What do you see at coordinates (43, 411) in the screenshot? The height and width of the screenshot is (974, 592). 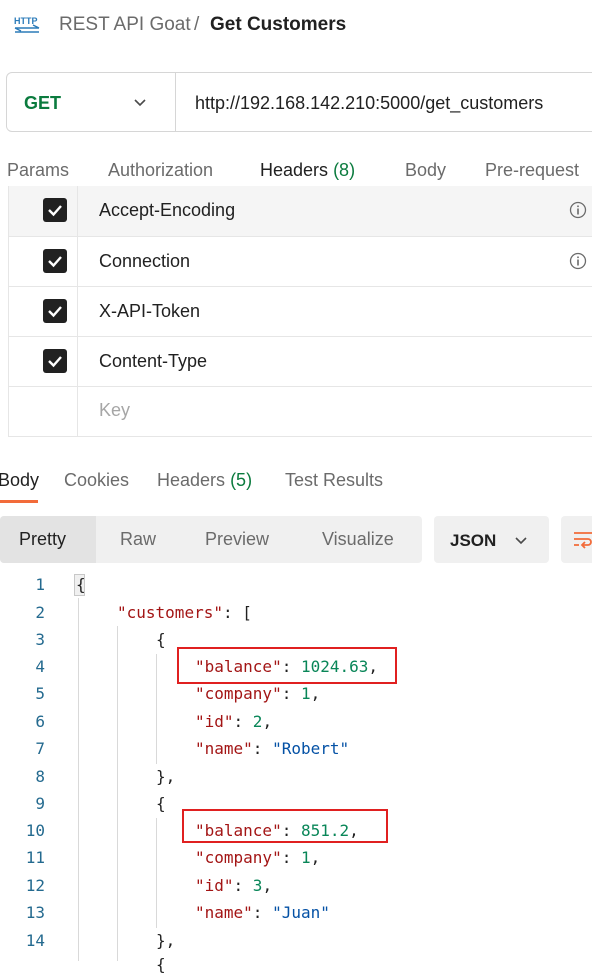 I see `checkbox-cell` at bounding box center [43, 411].